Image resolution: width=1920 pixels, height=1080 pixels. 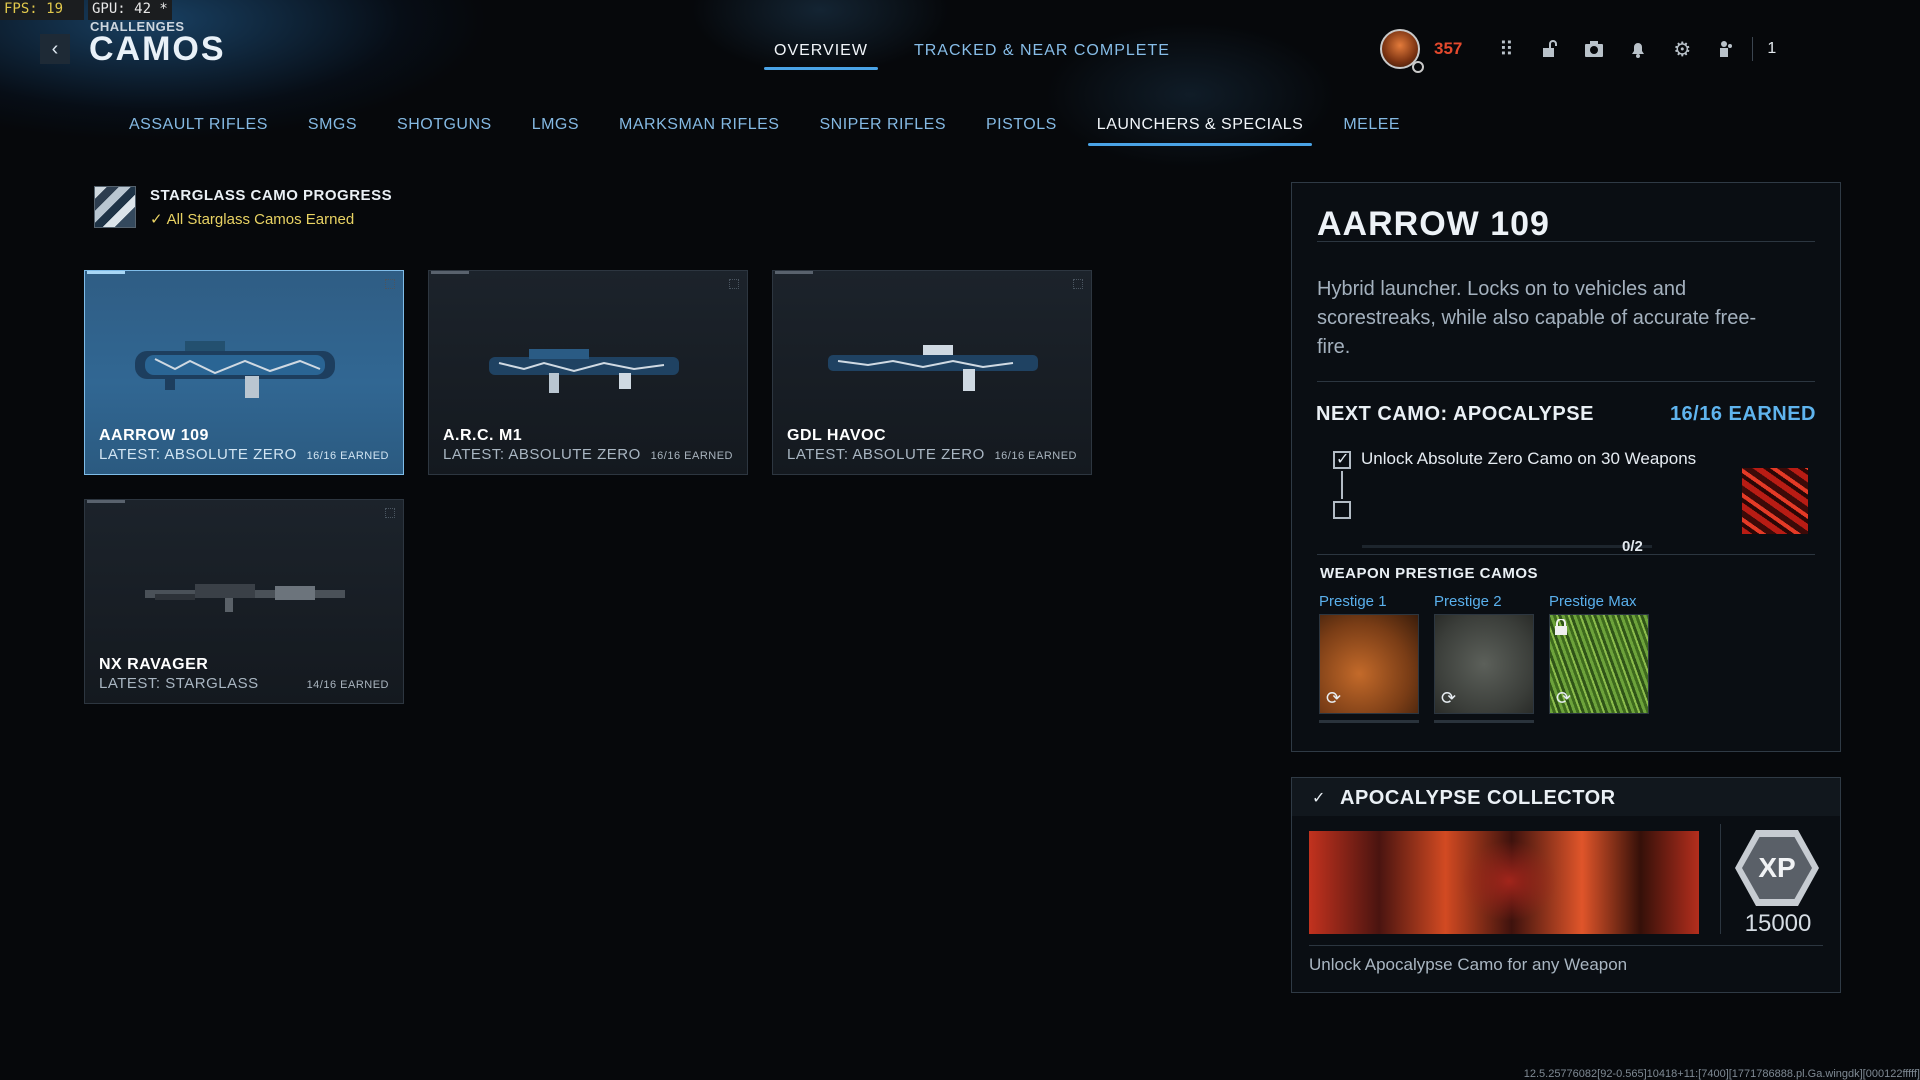 I want to click on weapon-latest-camo: LATEST: STARGLASS, so click(x=179, y=683).